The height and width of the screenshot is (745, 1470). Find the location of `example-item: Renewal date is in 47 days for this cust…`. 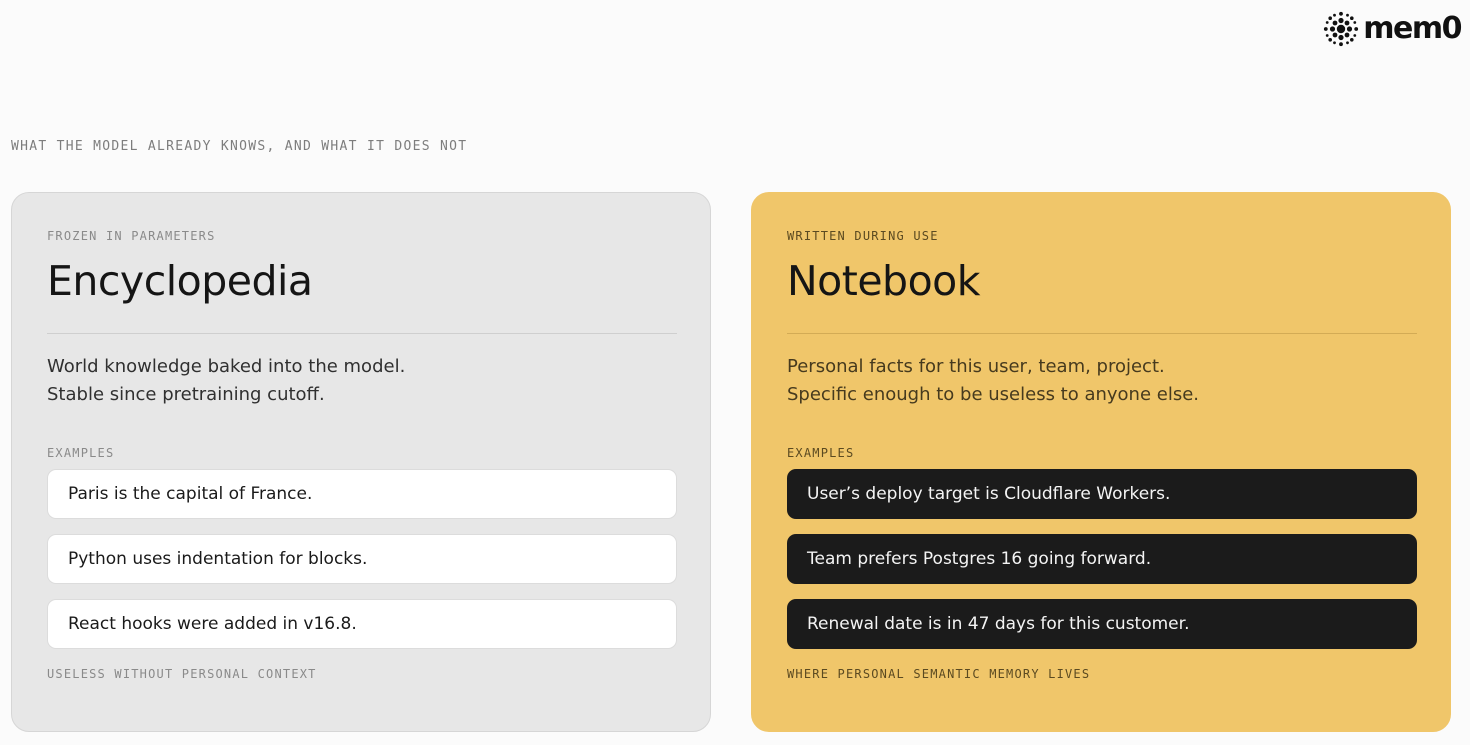

example-item: Renewal date is in 47 days for this cust… is located at coordinates (1102, 624).